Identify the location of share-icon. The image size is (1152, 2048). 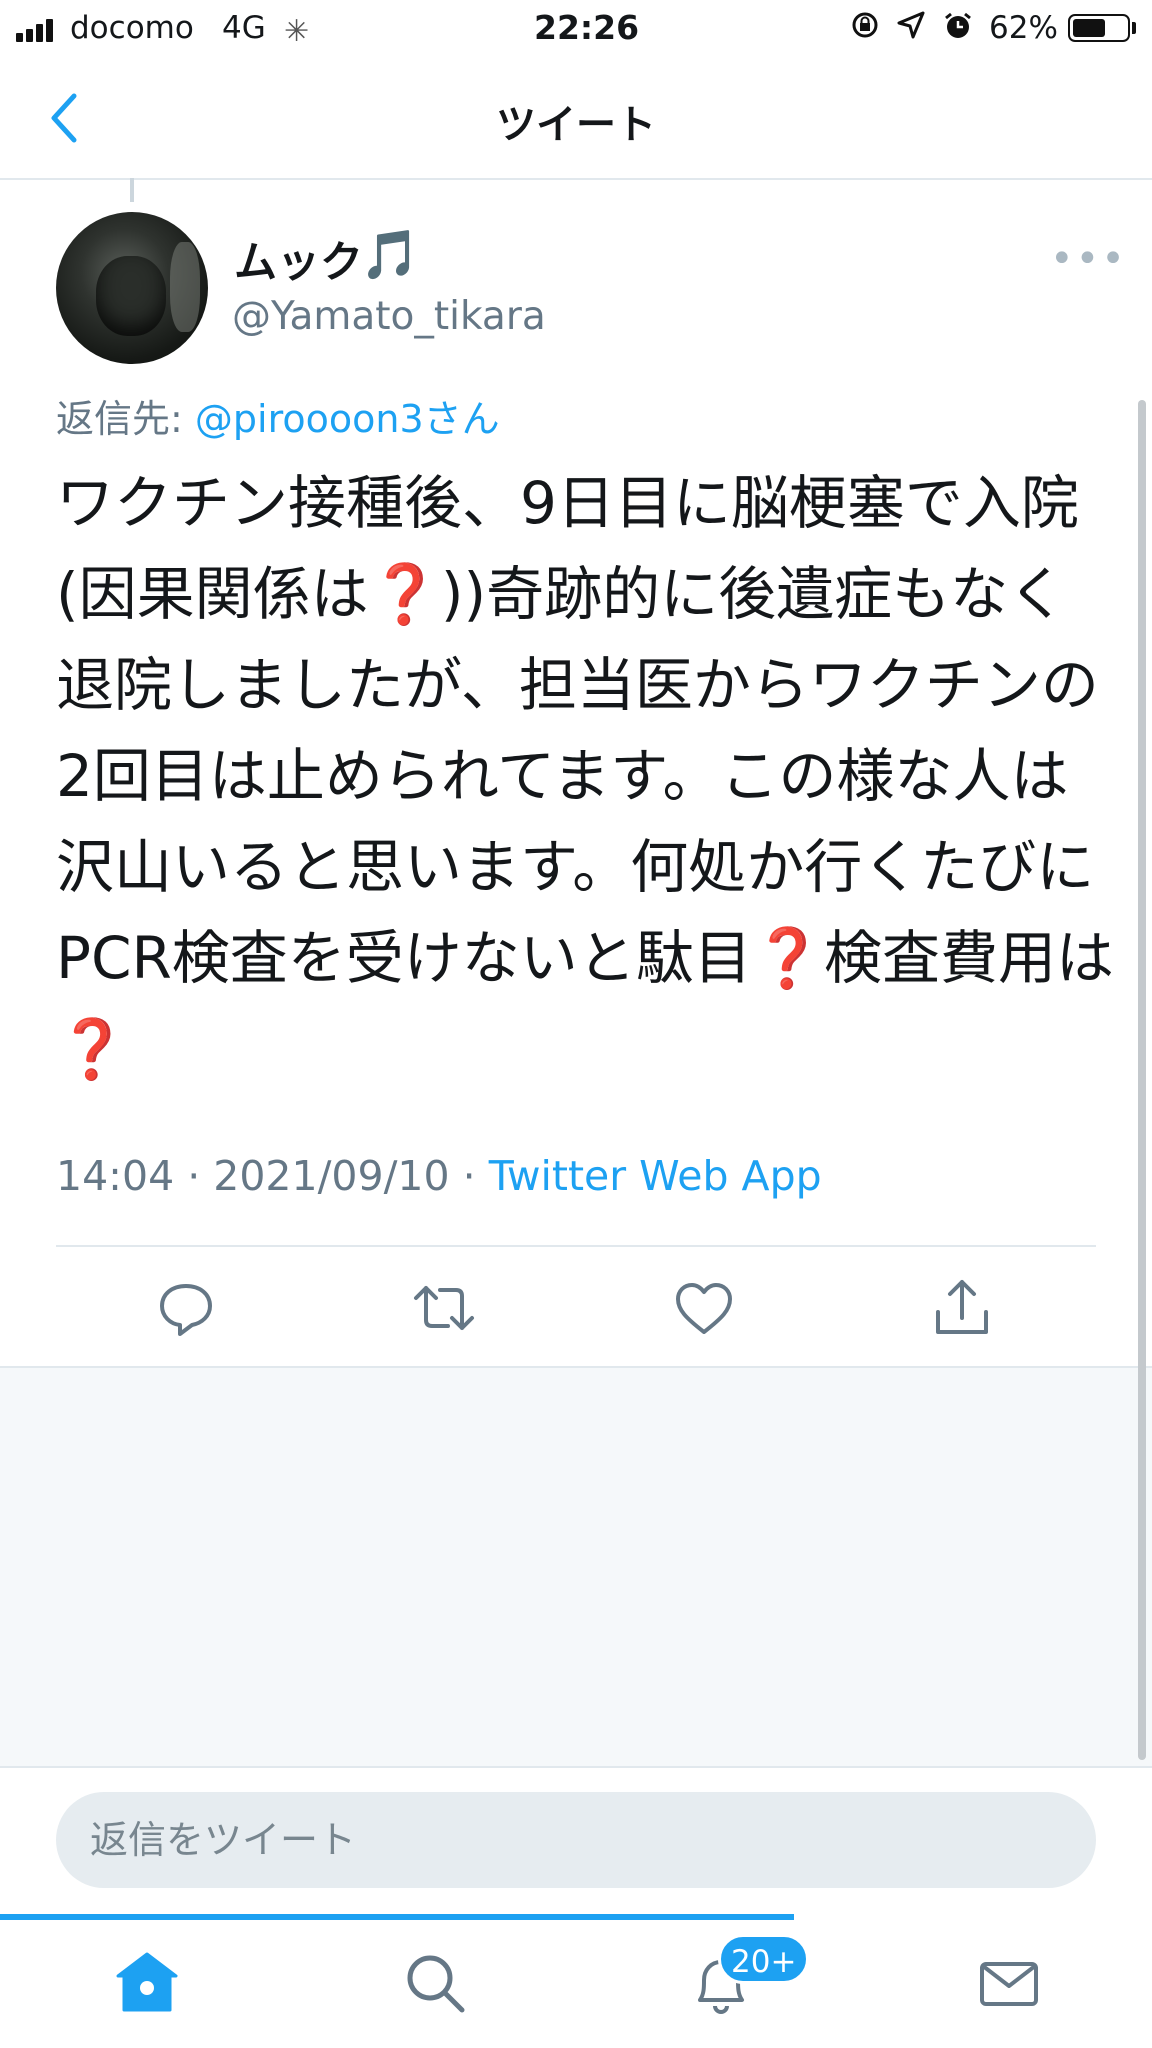
(962, 1307).